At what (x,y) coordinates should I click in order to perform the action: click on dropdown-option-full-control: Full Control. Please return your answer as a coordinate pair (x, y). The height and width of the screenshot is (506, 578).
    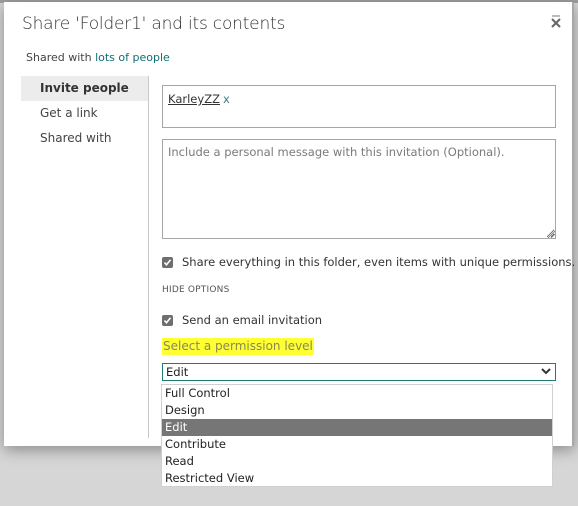
    Looking at the image, I should click on (357, 393).